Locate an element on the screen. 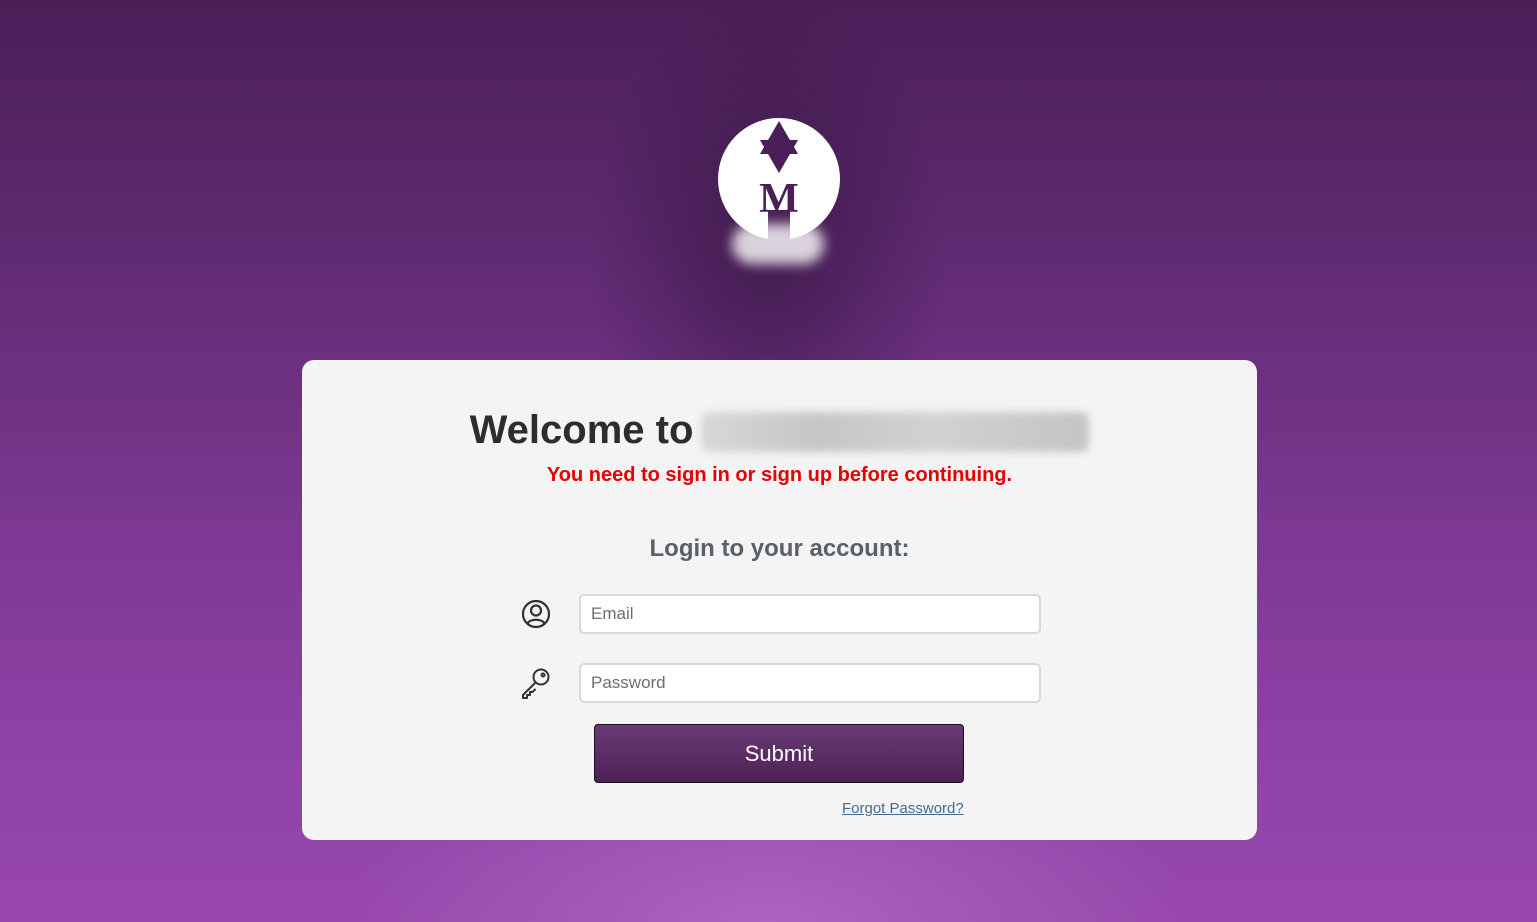  welcome-title: Welcome to is located at coordinates (779, 430).